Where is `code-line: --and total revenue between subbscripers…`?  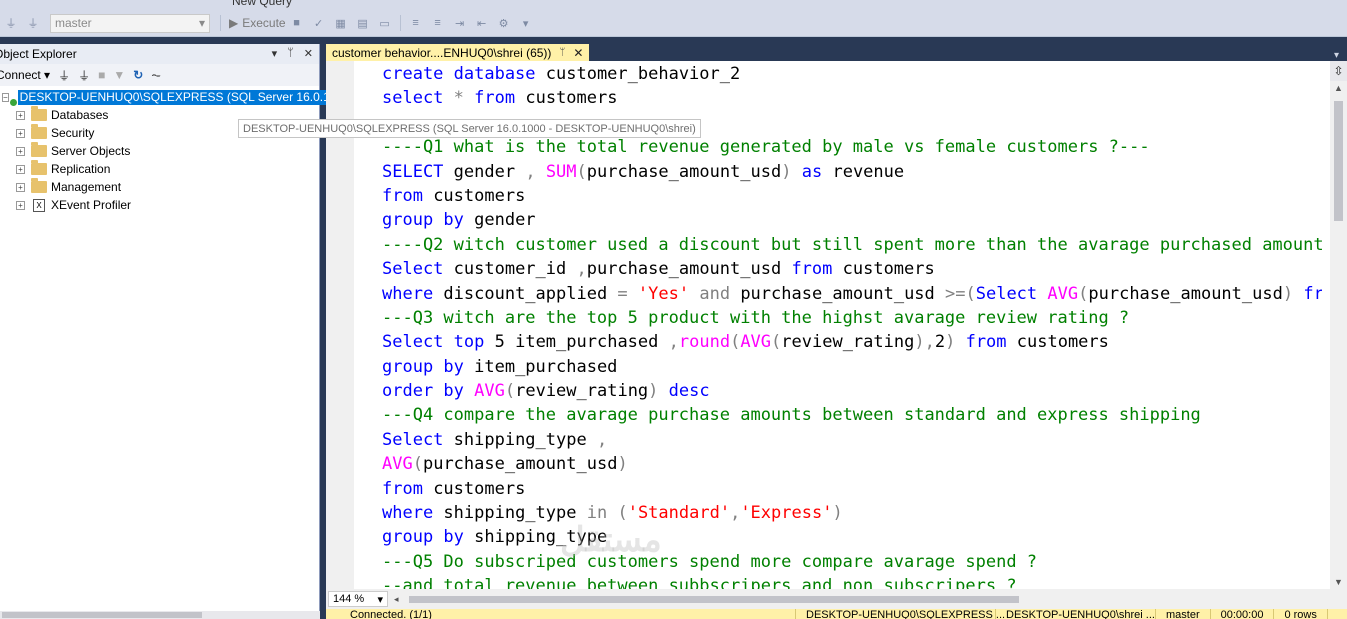
code-line: --and total revenue between subbscripers… is located at coordinates (852, 581).